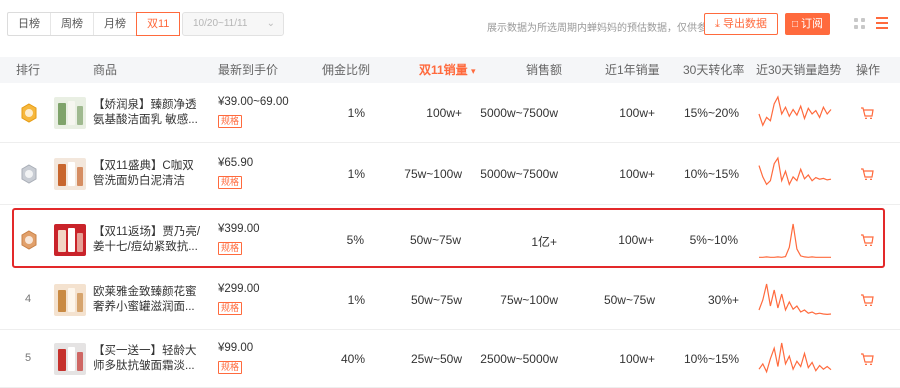 The width and height of the screenshot is (900, 388). What do you see at coordinates (602, 28) in the screenshot?
I see `data-disclaimer: 展示数据为所选周期内蝉妈妈的预估数据，仅供参考` at bounding box center [602, 28].